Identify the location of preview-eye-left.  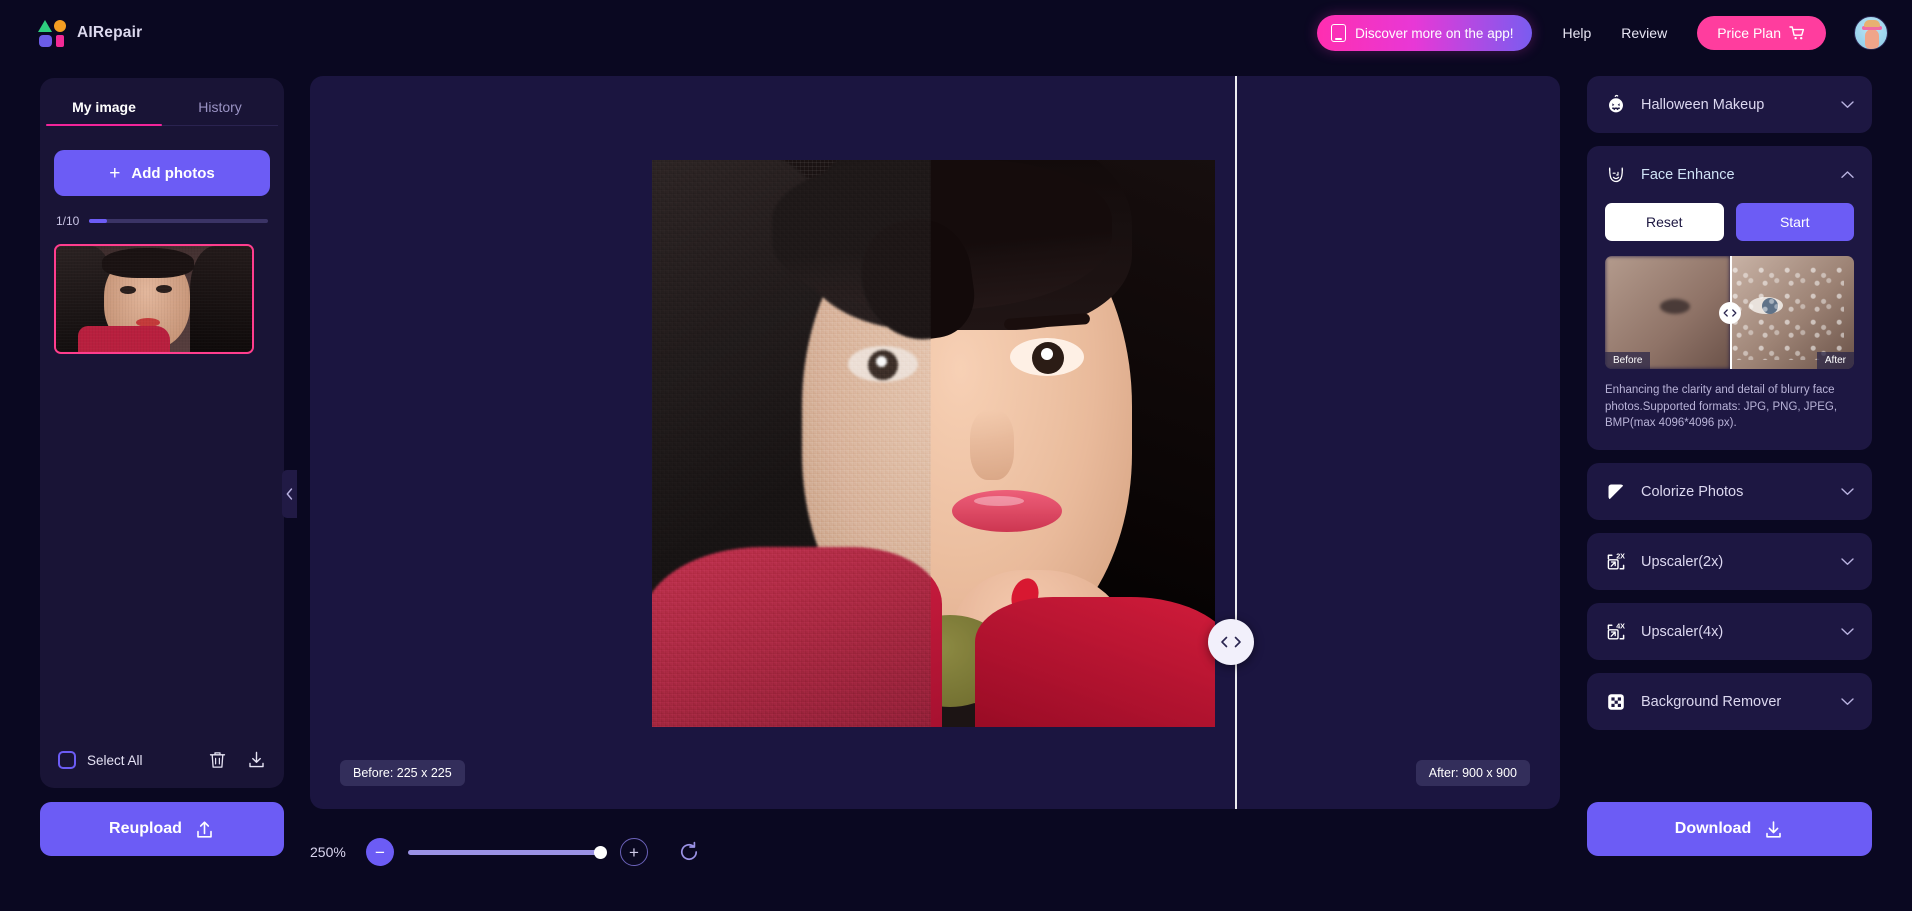
(1674, 306).